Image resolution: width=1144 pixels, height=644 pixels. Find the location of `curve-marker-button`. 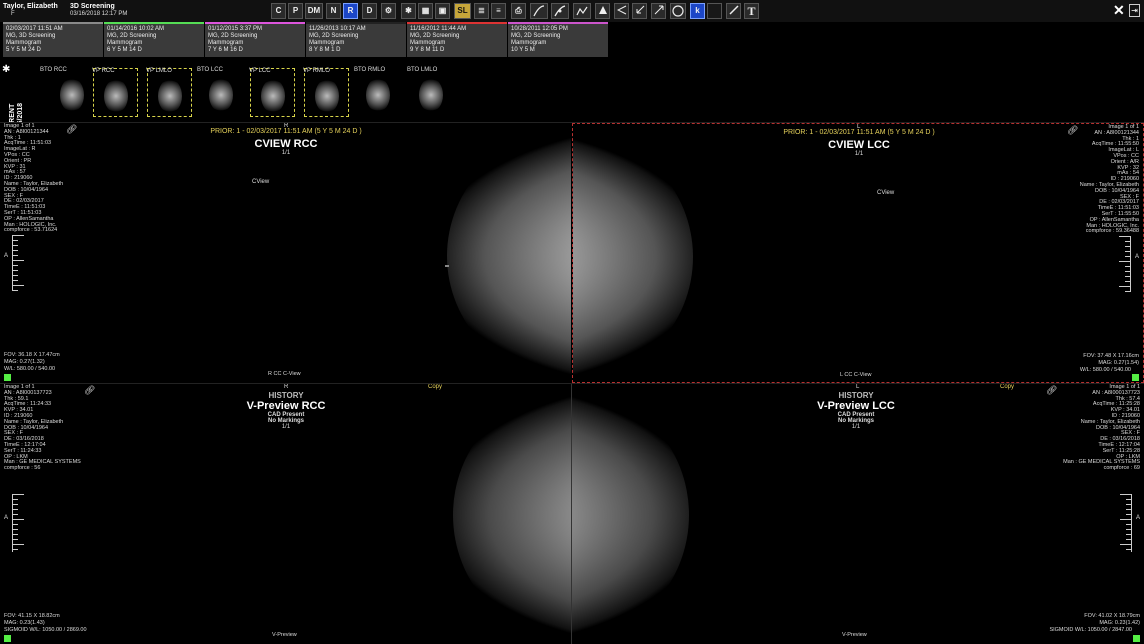

curve-marker-button is located at coordinates (560, 11).